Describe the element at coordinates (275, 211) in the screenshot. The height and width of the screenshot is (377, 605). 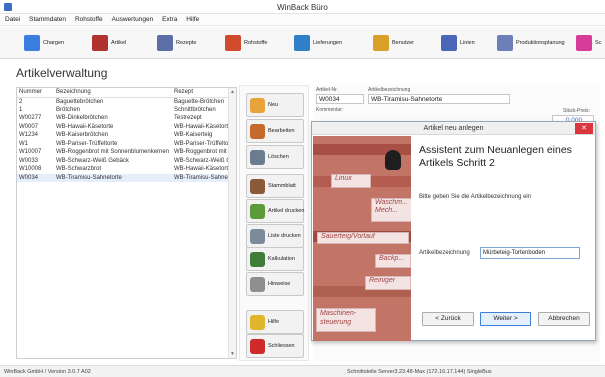
I see `print-article-button: Artikel drucken` at that location.